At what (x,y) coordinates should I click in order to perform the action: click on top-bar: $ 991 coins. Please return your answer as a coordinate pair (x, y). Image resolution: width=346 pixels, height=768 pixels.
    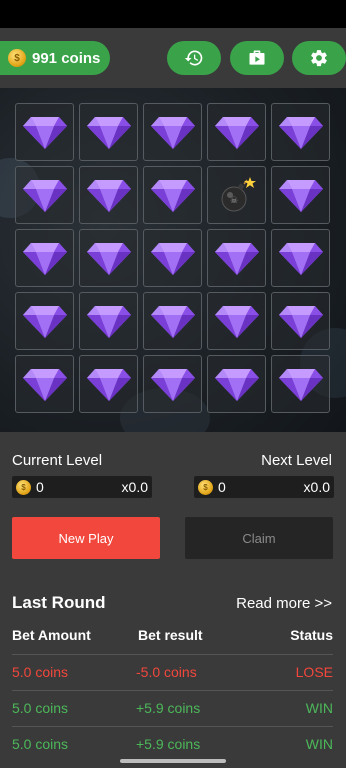
    Looking at the image, I should click on (173, 58).